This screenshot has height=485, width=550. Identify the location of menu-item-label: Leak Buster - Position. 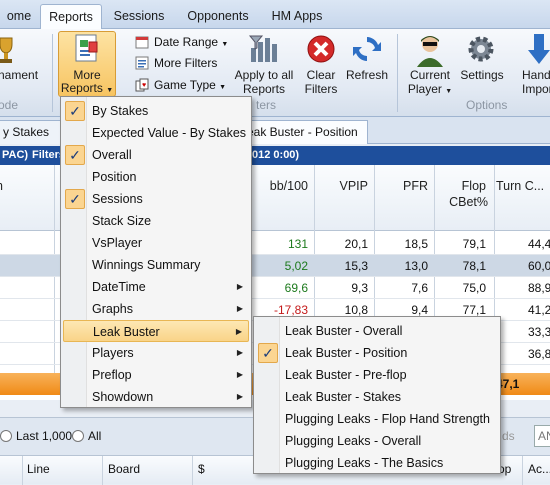
(346, 353).